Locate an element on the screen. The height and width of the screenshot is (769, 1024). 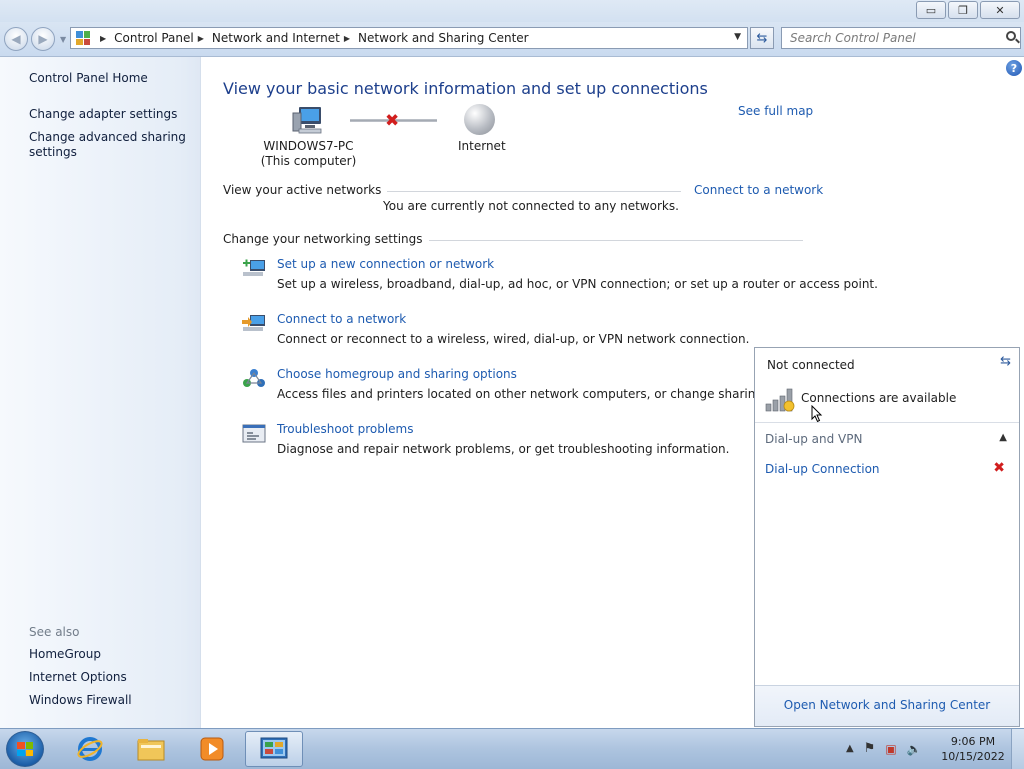
forward-arrow-icon: ▶ is located at coordinates (43, 39).